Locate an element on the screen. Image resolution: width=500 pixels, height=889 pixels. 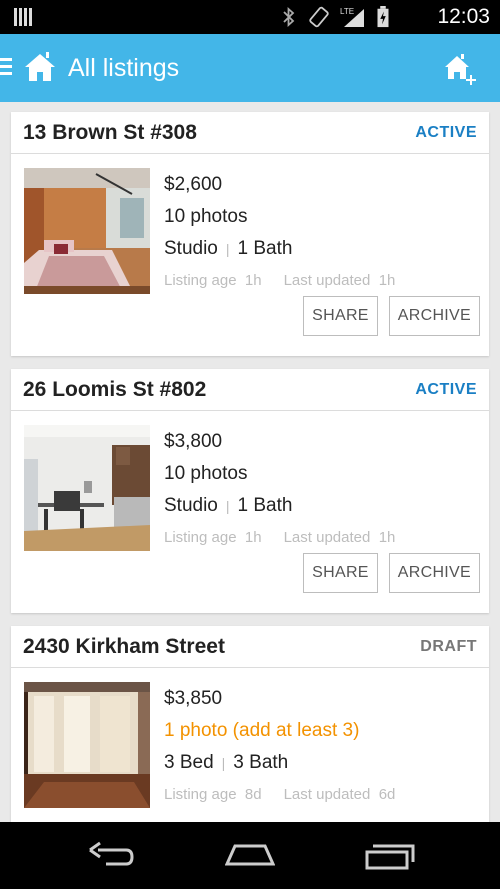
listing-beds: 3 Bed is located at coordinates (189, 762).